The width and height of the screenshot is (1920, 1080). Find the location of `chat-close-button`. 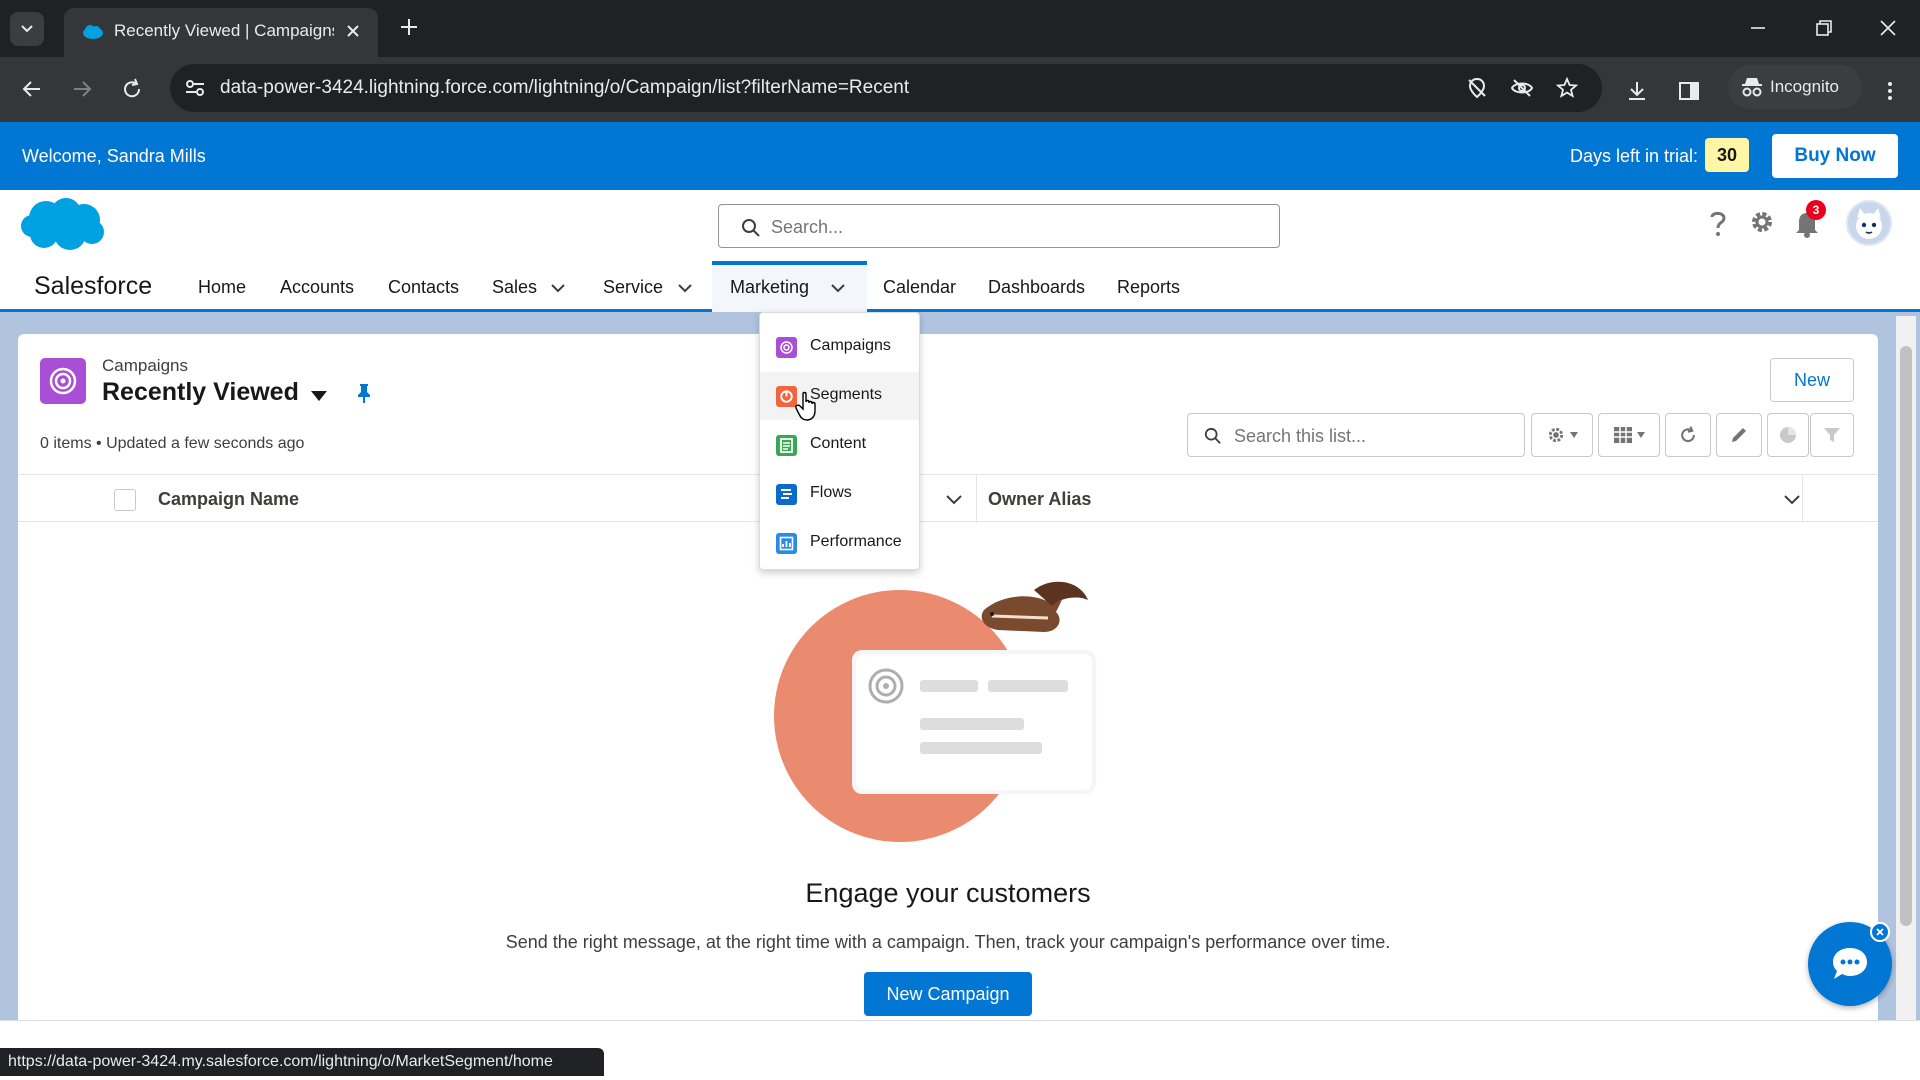

chat-close-button is located at coordinates (1880, 932).